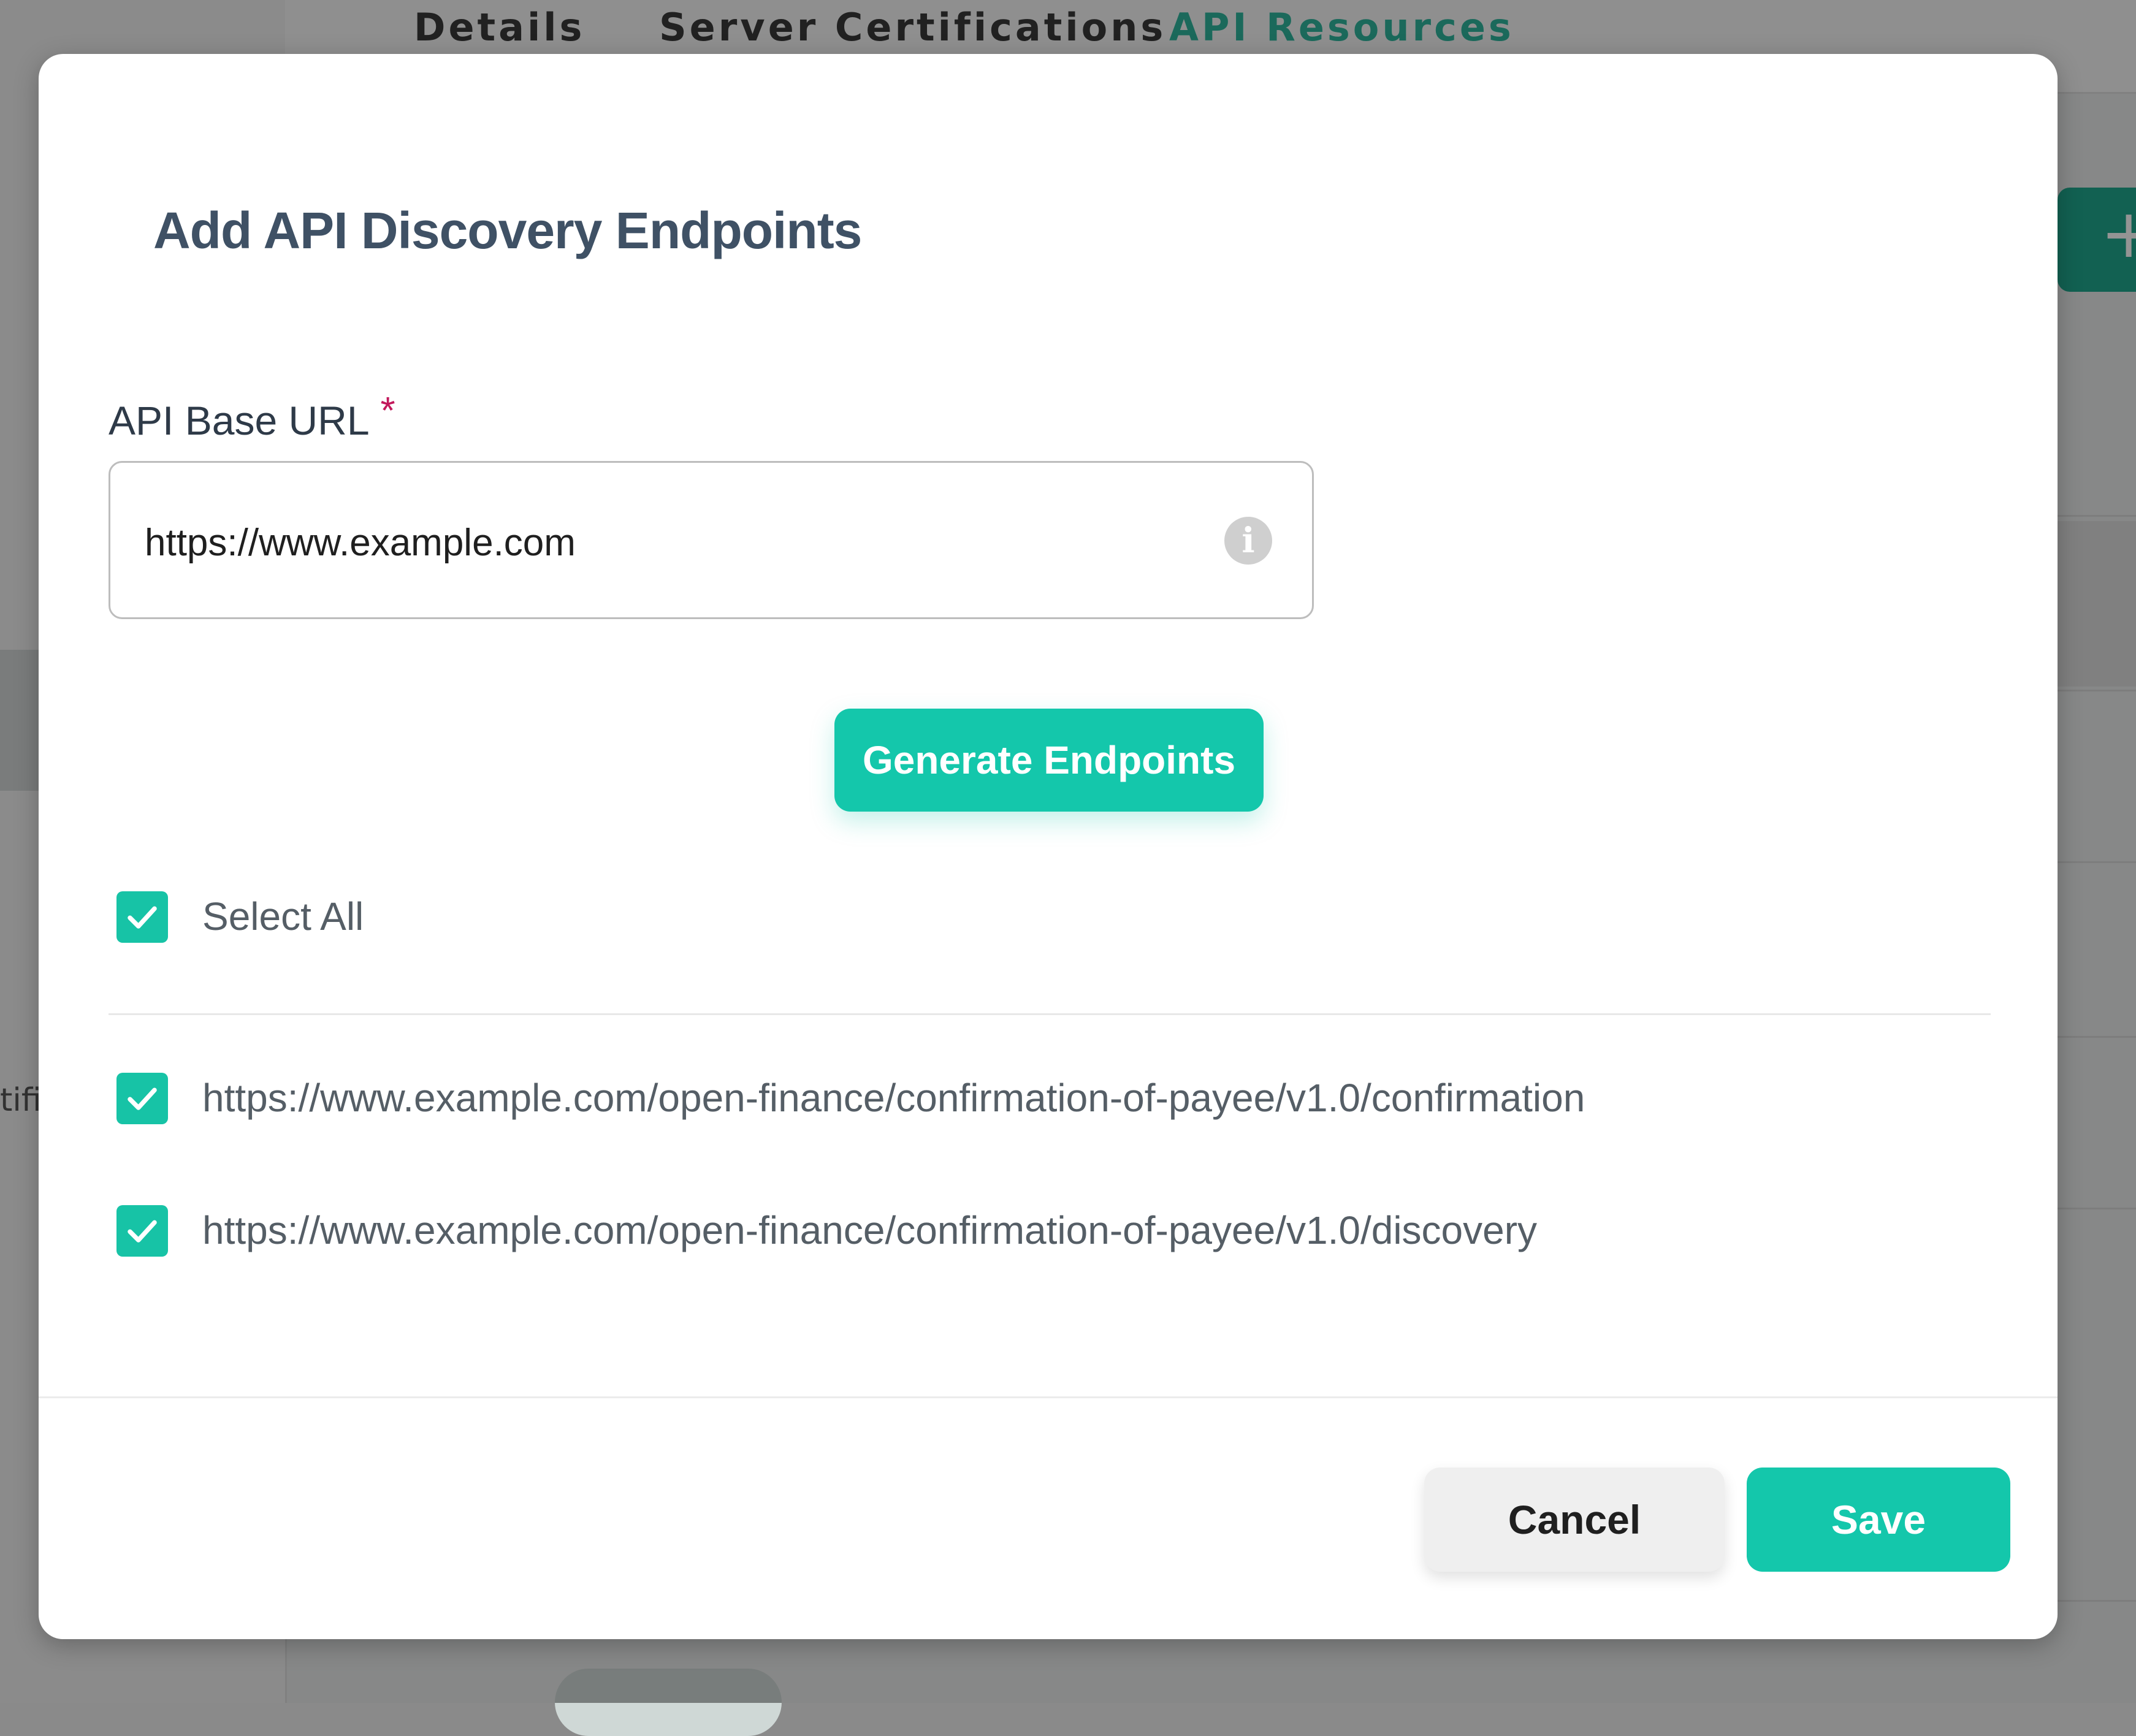 This screenshot has height=1736, width=2136. What do you see at coordinates (1248, 541) in the screenshot?
I see `info-icon: i` at bounding box center [1248, 541].